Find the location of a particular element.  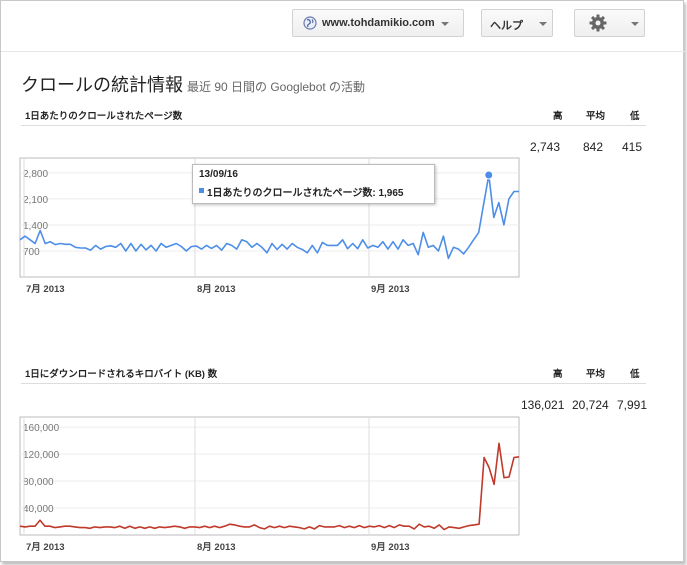

y-tick-label: 2,100 is located at coordinates (35, 200).